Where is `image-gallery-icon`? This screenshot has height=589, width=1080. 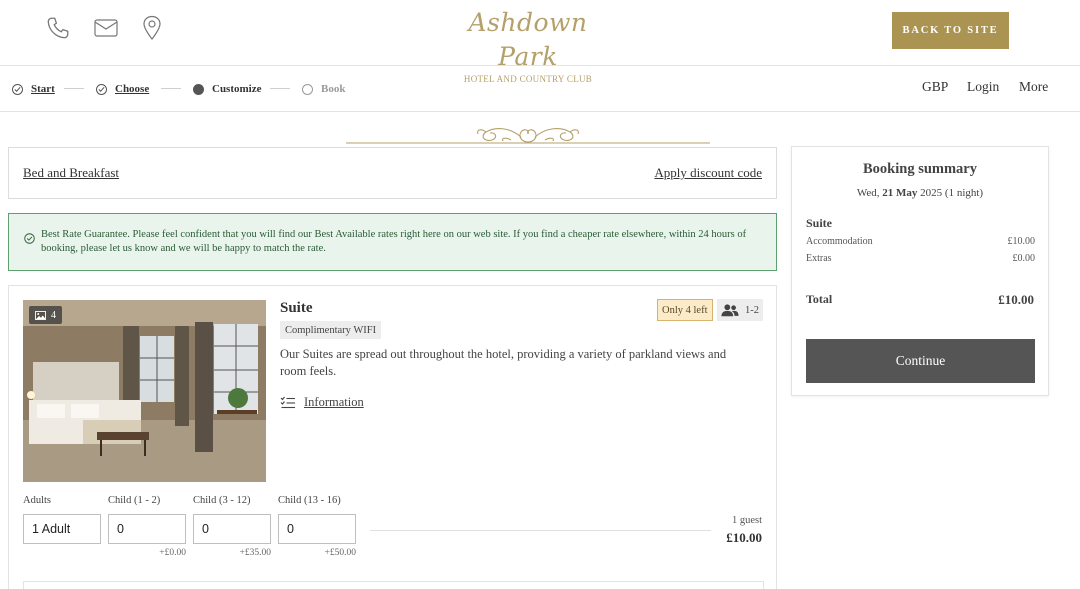 image-gallery-icon is located at coordinates (40, 315).